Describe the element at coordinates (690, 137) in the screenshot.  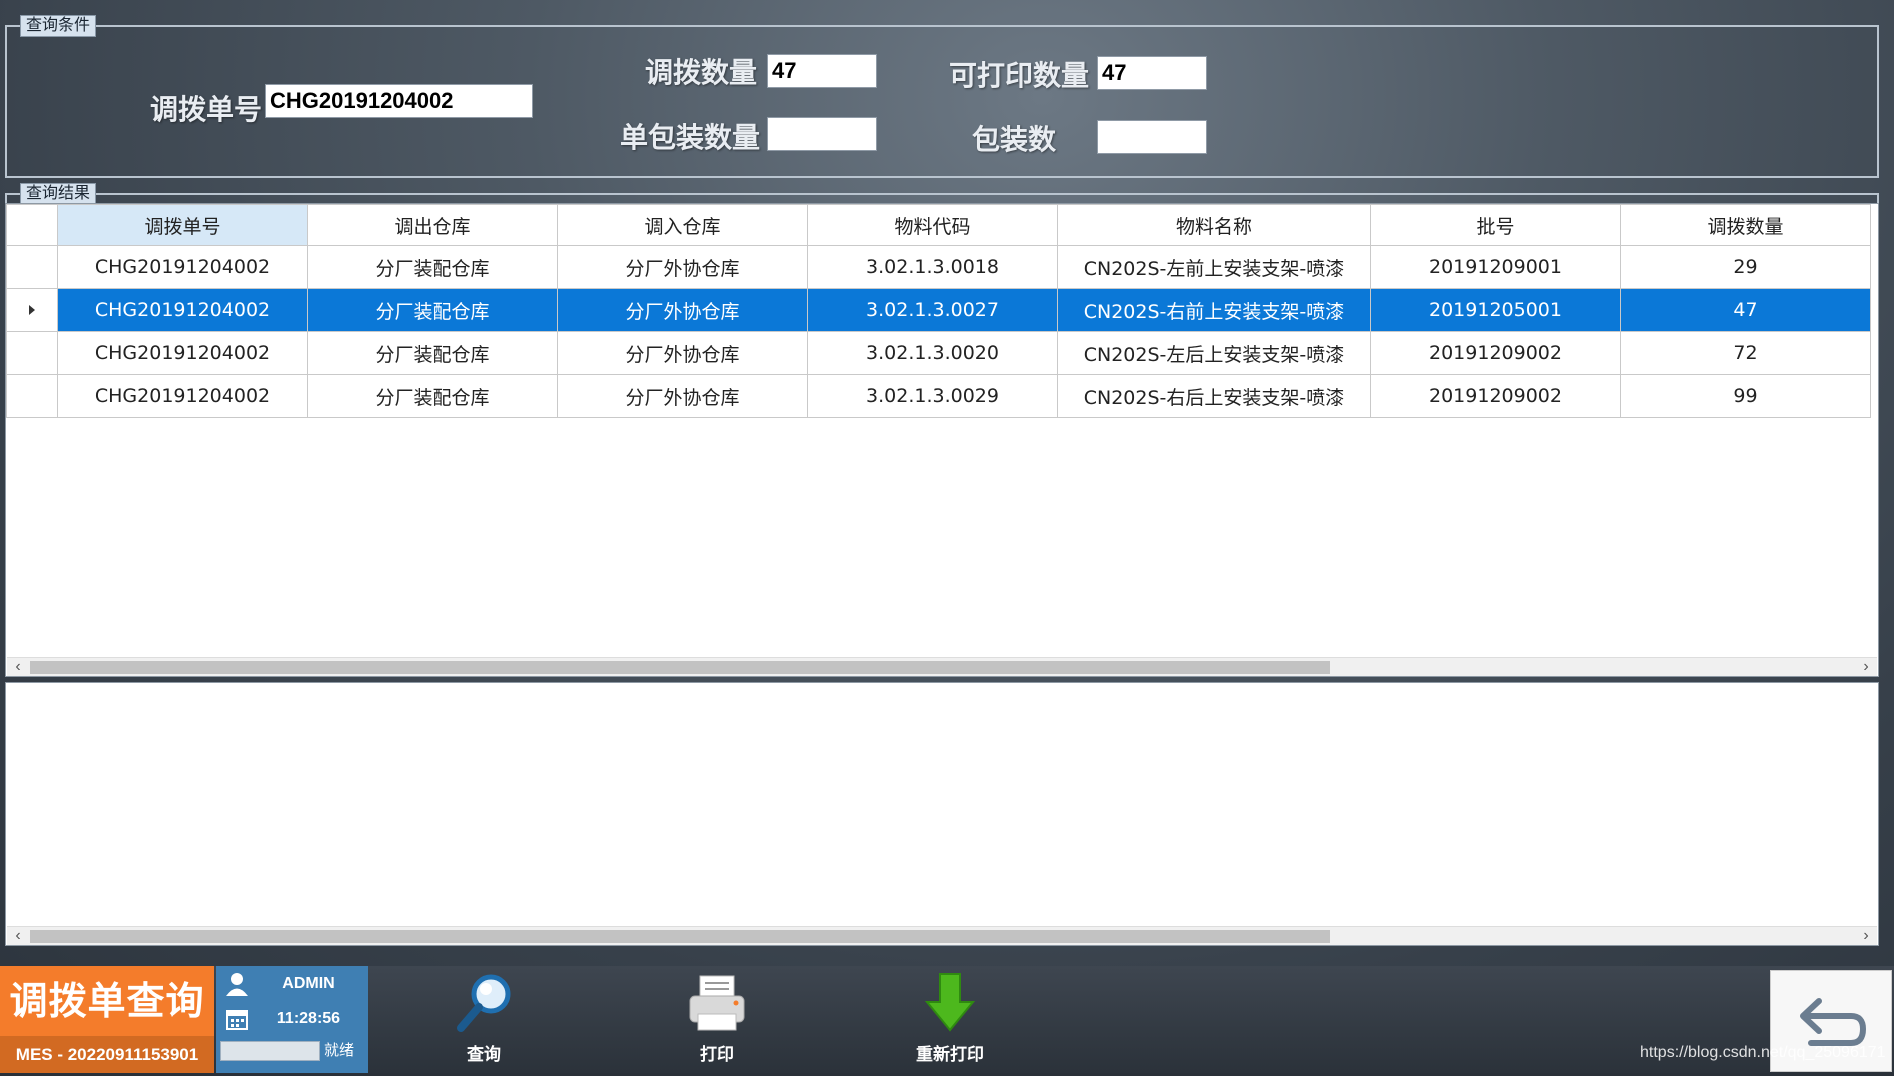
I see `unit-pack-qty-label: 单包装数量` at that location.